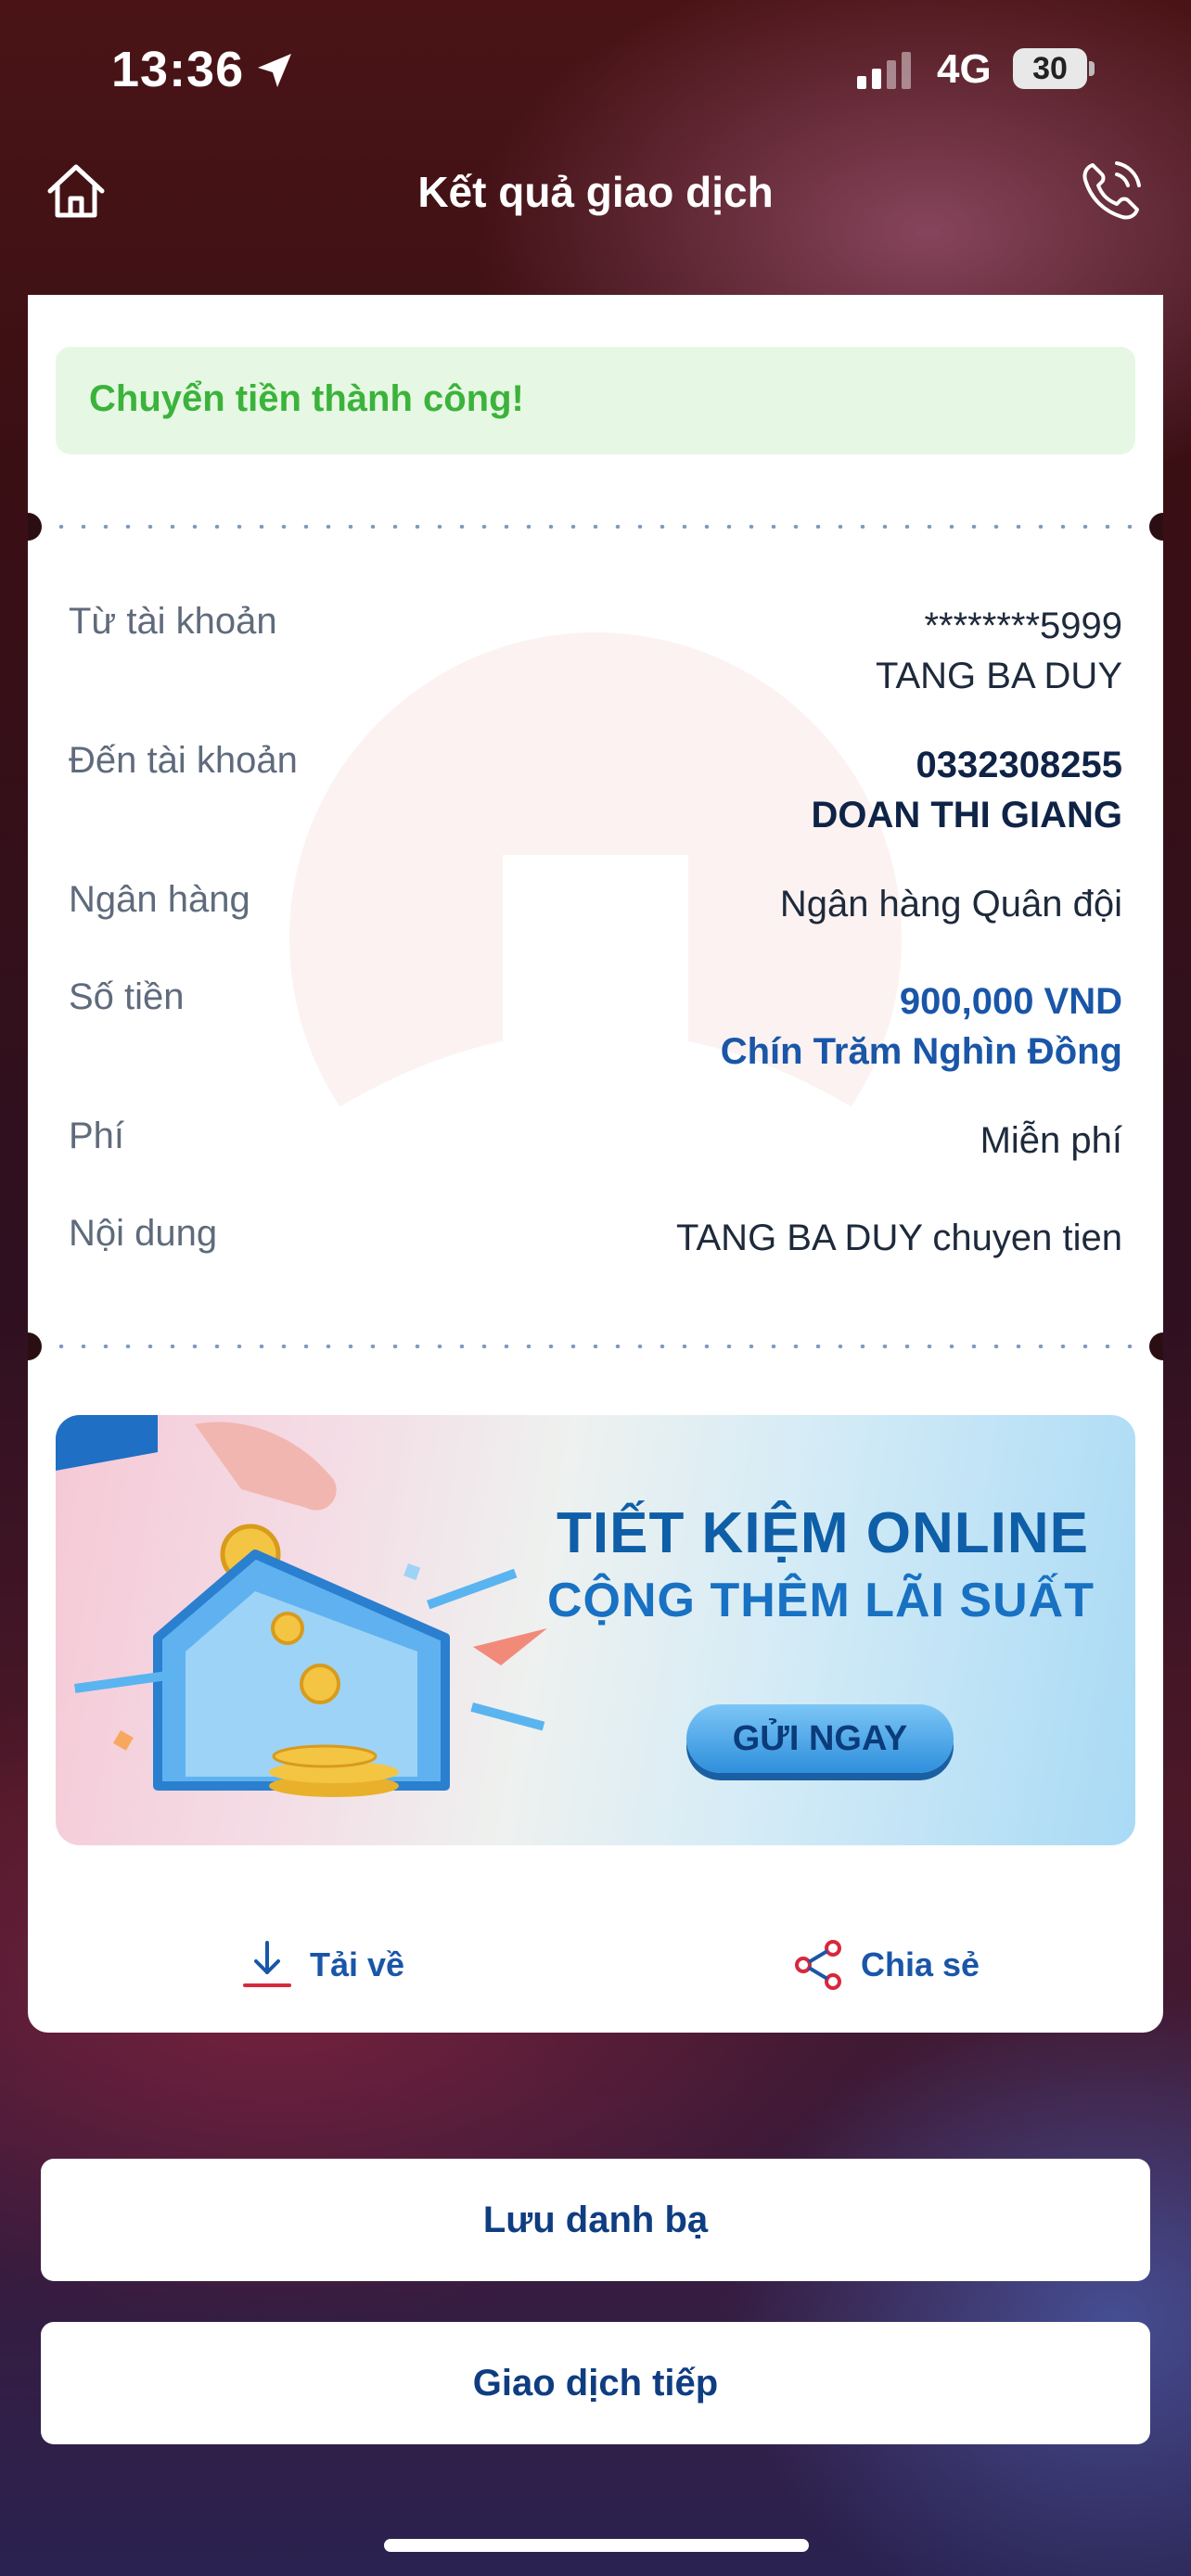 The width and height of the screenshot is (1191, 2576). Describe the element at coordinates (267, 1964) in the screenshot. I see `download-icon` at that location.